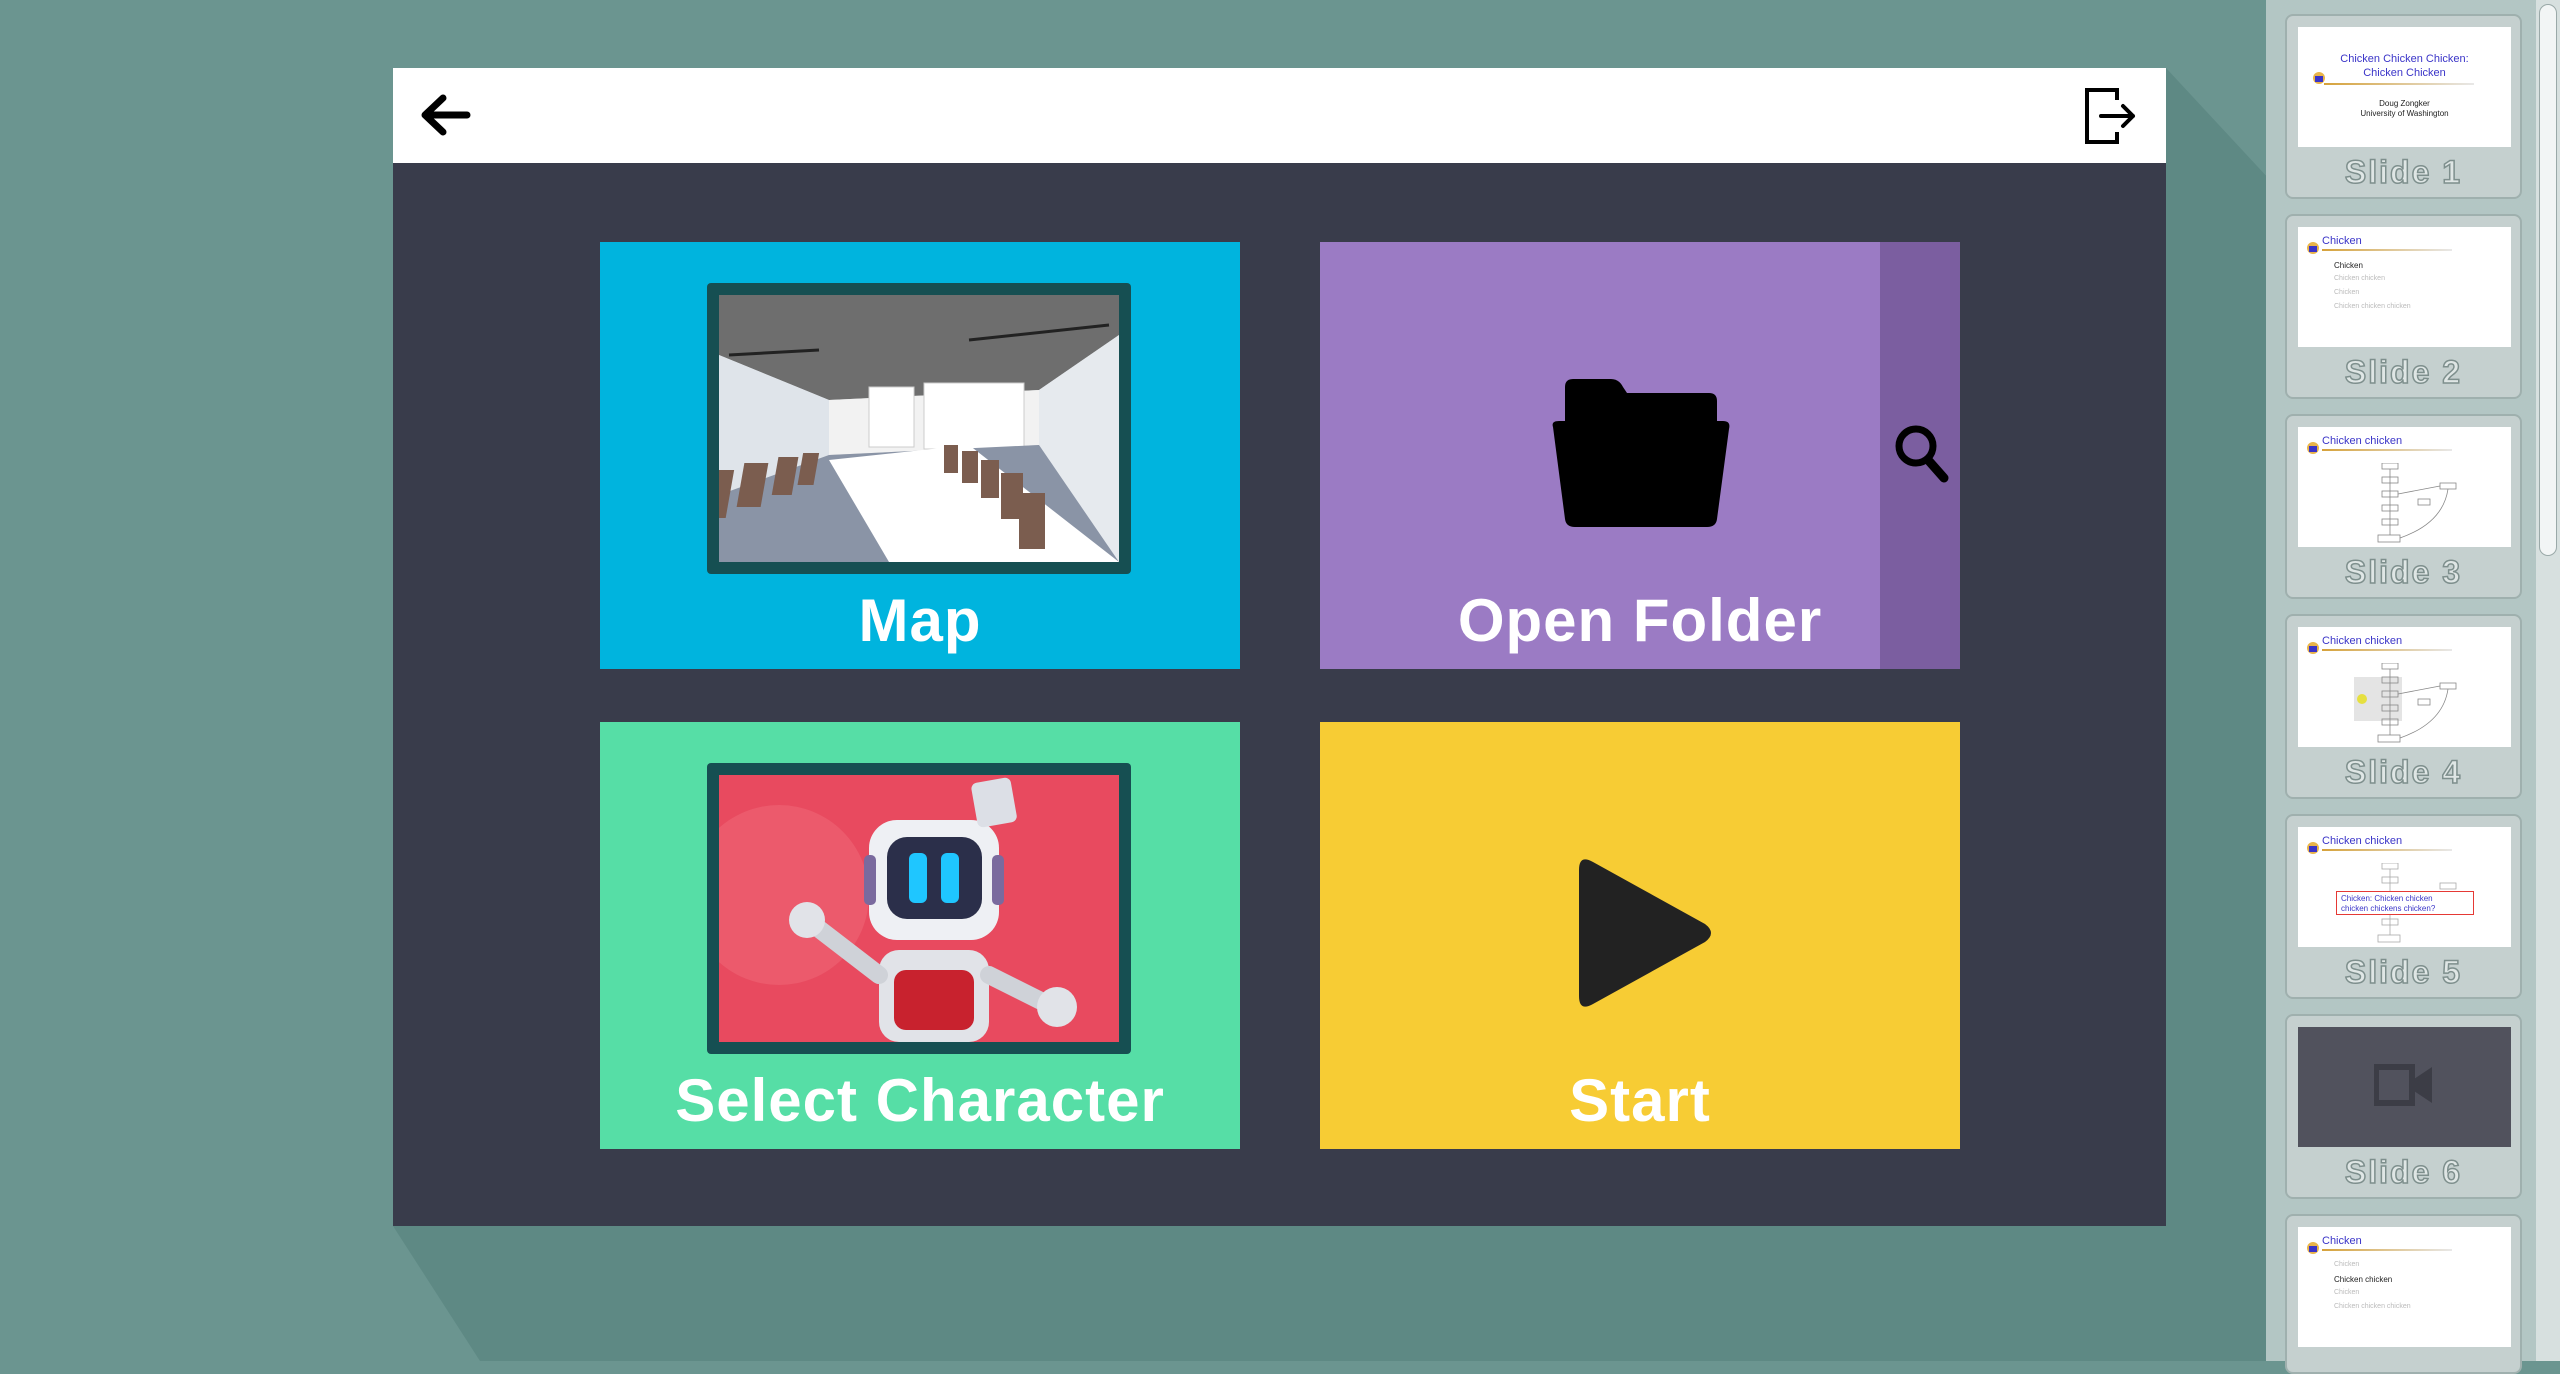 The height and width of the screenshot is (1374, 2560). I want to click on map-tile: Map, so click(920, 455).